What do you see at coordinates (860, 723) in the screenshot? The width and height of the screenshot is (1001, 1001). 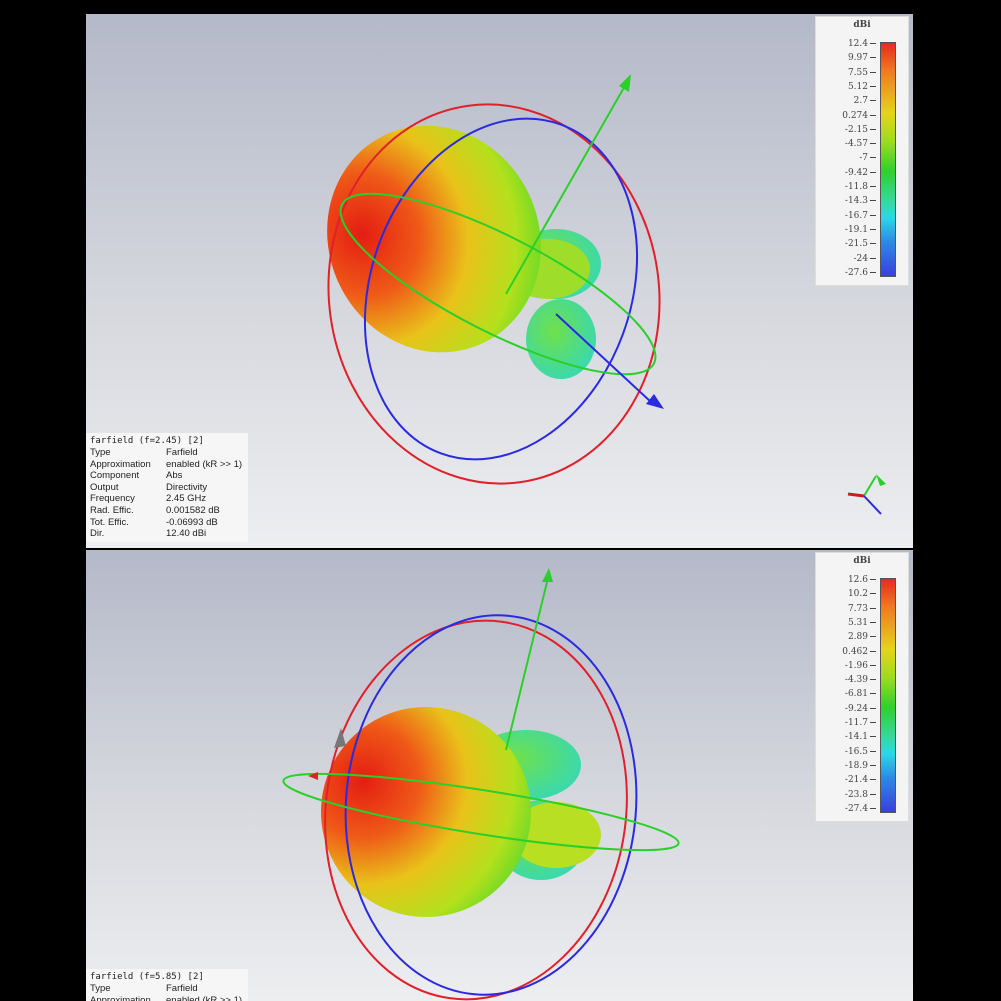 I see `colorbar-tick: -11.7` at bounding box center [860, 723].